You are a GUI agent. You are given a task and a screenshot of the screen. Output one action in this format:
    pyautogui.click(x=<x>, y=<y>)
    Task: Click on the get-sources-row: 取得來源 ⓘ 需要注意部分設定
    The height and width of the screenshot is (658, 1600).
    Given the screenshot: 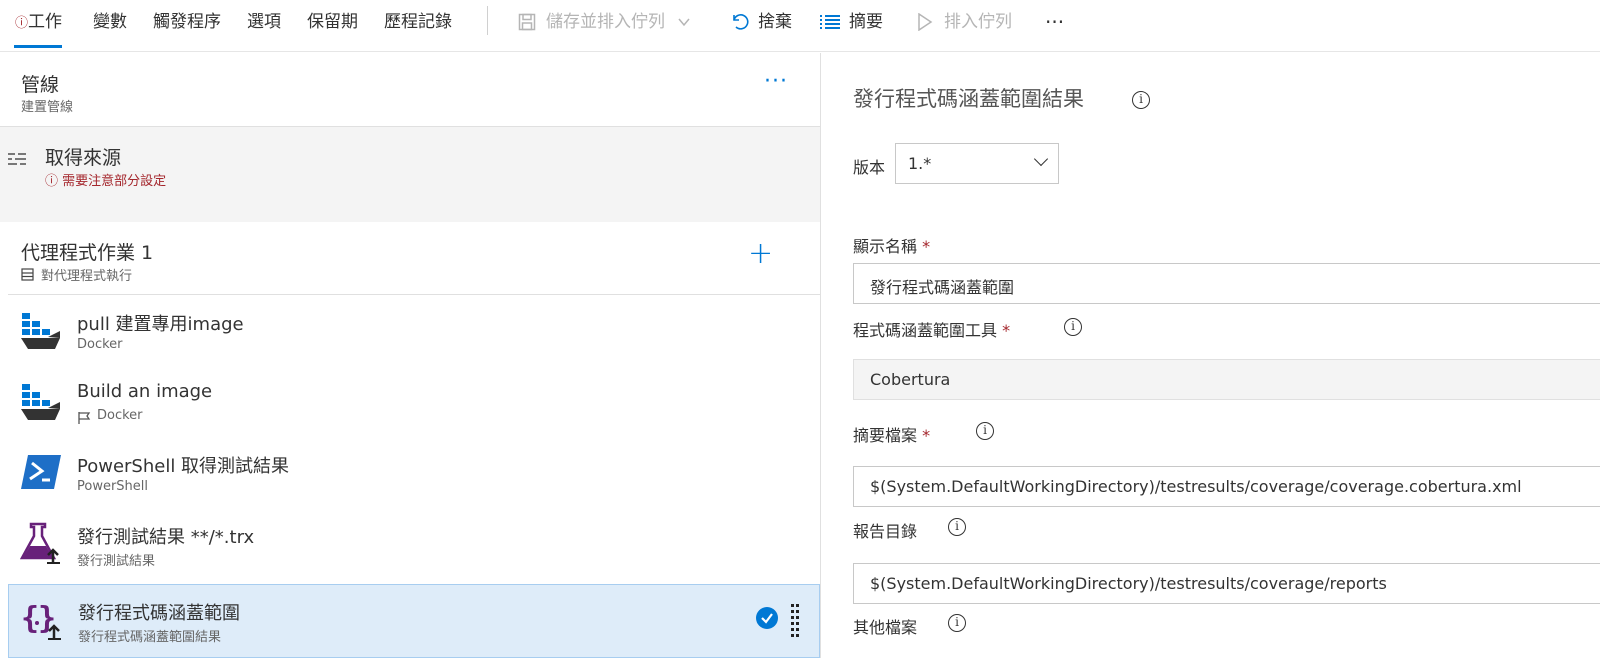 What is the action you would take?
    pyautogui.click(x=410, y=174)
    